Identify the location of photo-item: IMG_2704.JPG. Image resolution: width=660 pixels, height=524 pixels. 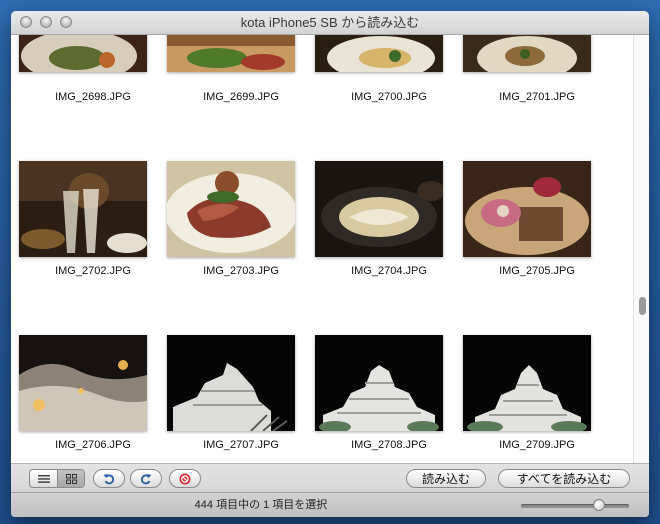
(389, 226).